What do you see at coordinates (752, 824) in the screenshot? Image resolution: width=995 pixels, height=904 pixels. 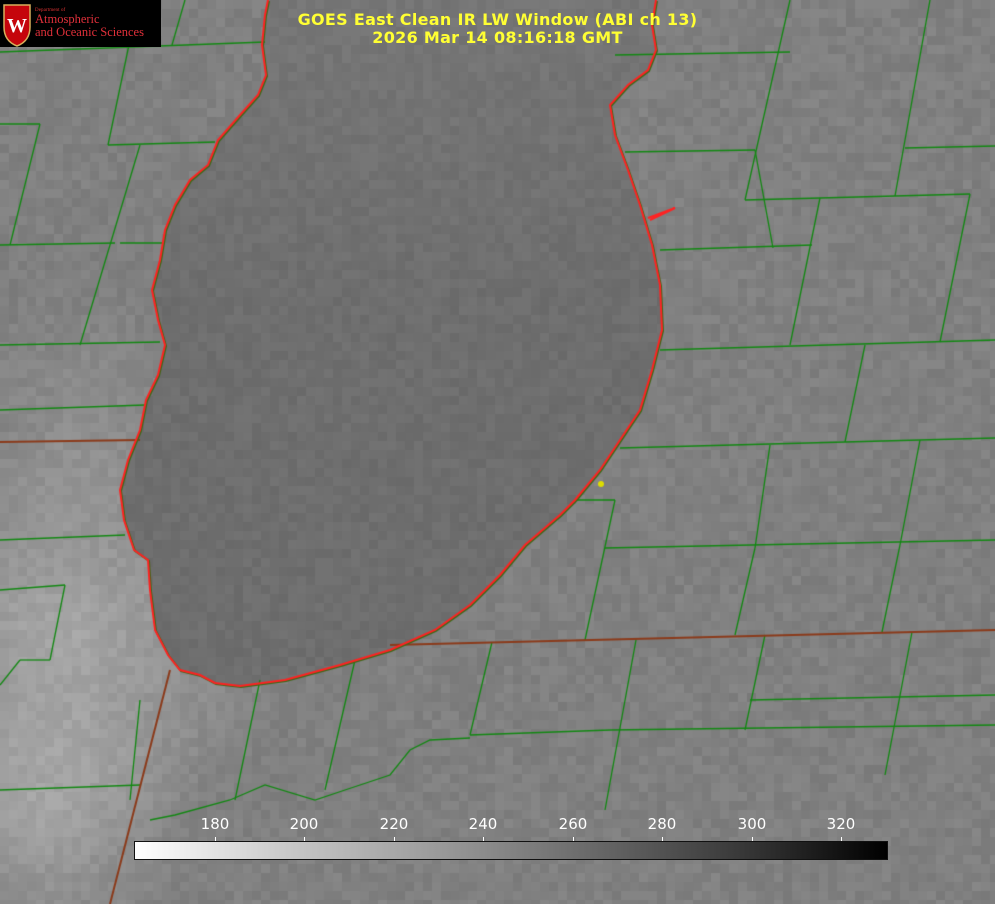 I see `colorbar-tick-label: 300` at bounding box center [752, 824].